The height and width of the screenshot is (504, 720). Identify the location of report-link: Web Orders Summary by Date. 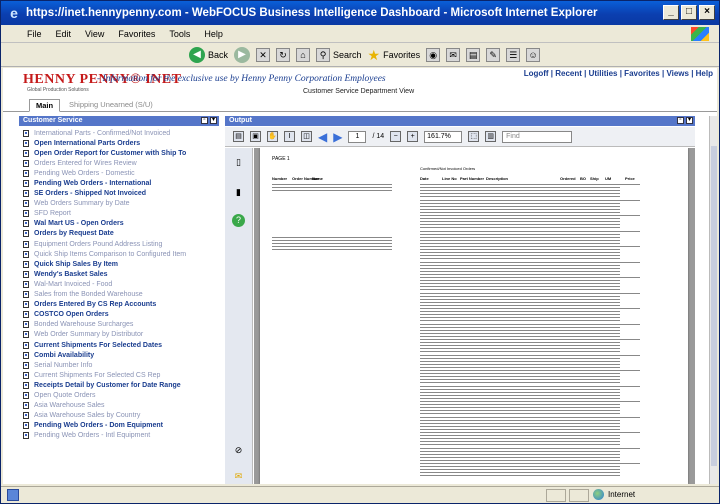
(82, 203).